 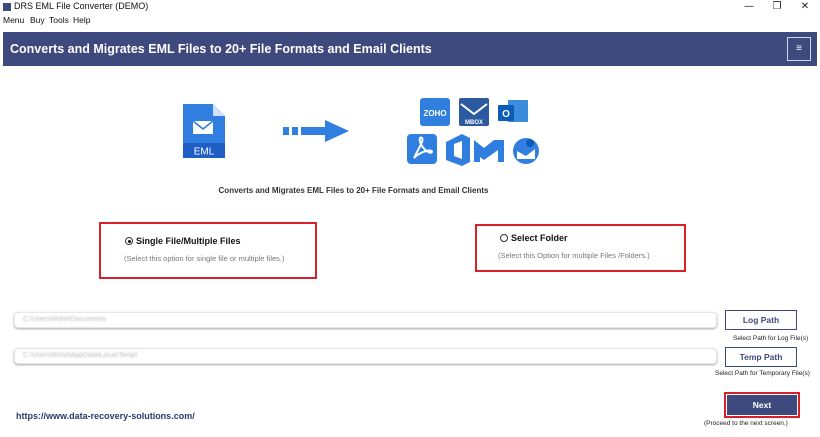 What do you see at coordinates (204, 131) in the screenshot?
I see `eml-file-icon: EML` at bounding box center [204, 131].